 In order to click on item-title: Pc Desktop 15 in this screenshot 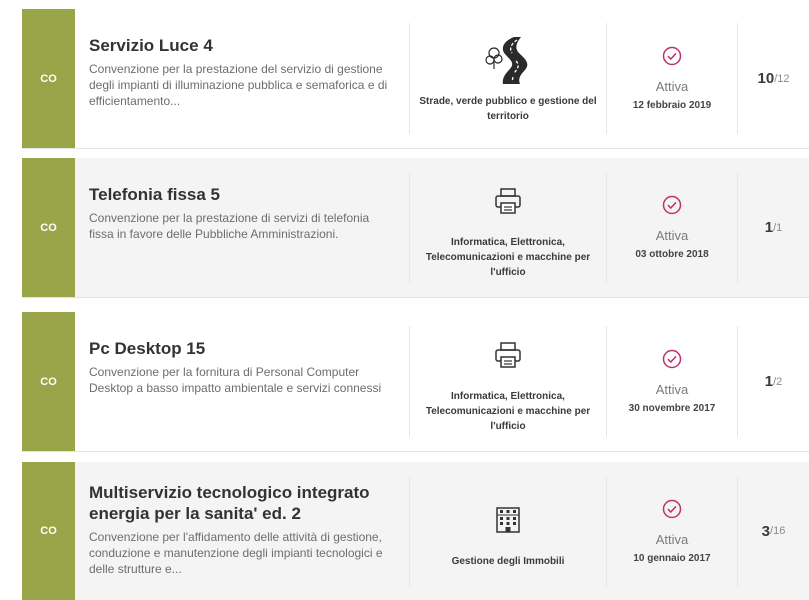, I will do `click(243, 348)`.